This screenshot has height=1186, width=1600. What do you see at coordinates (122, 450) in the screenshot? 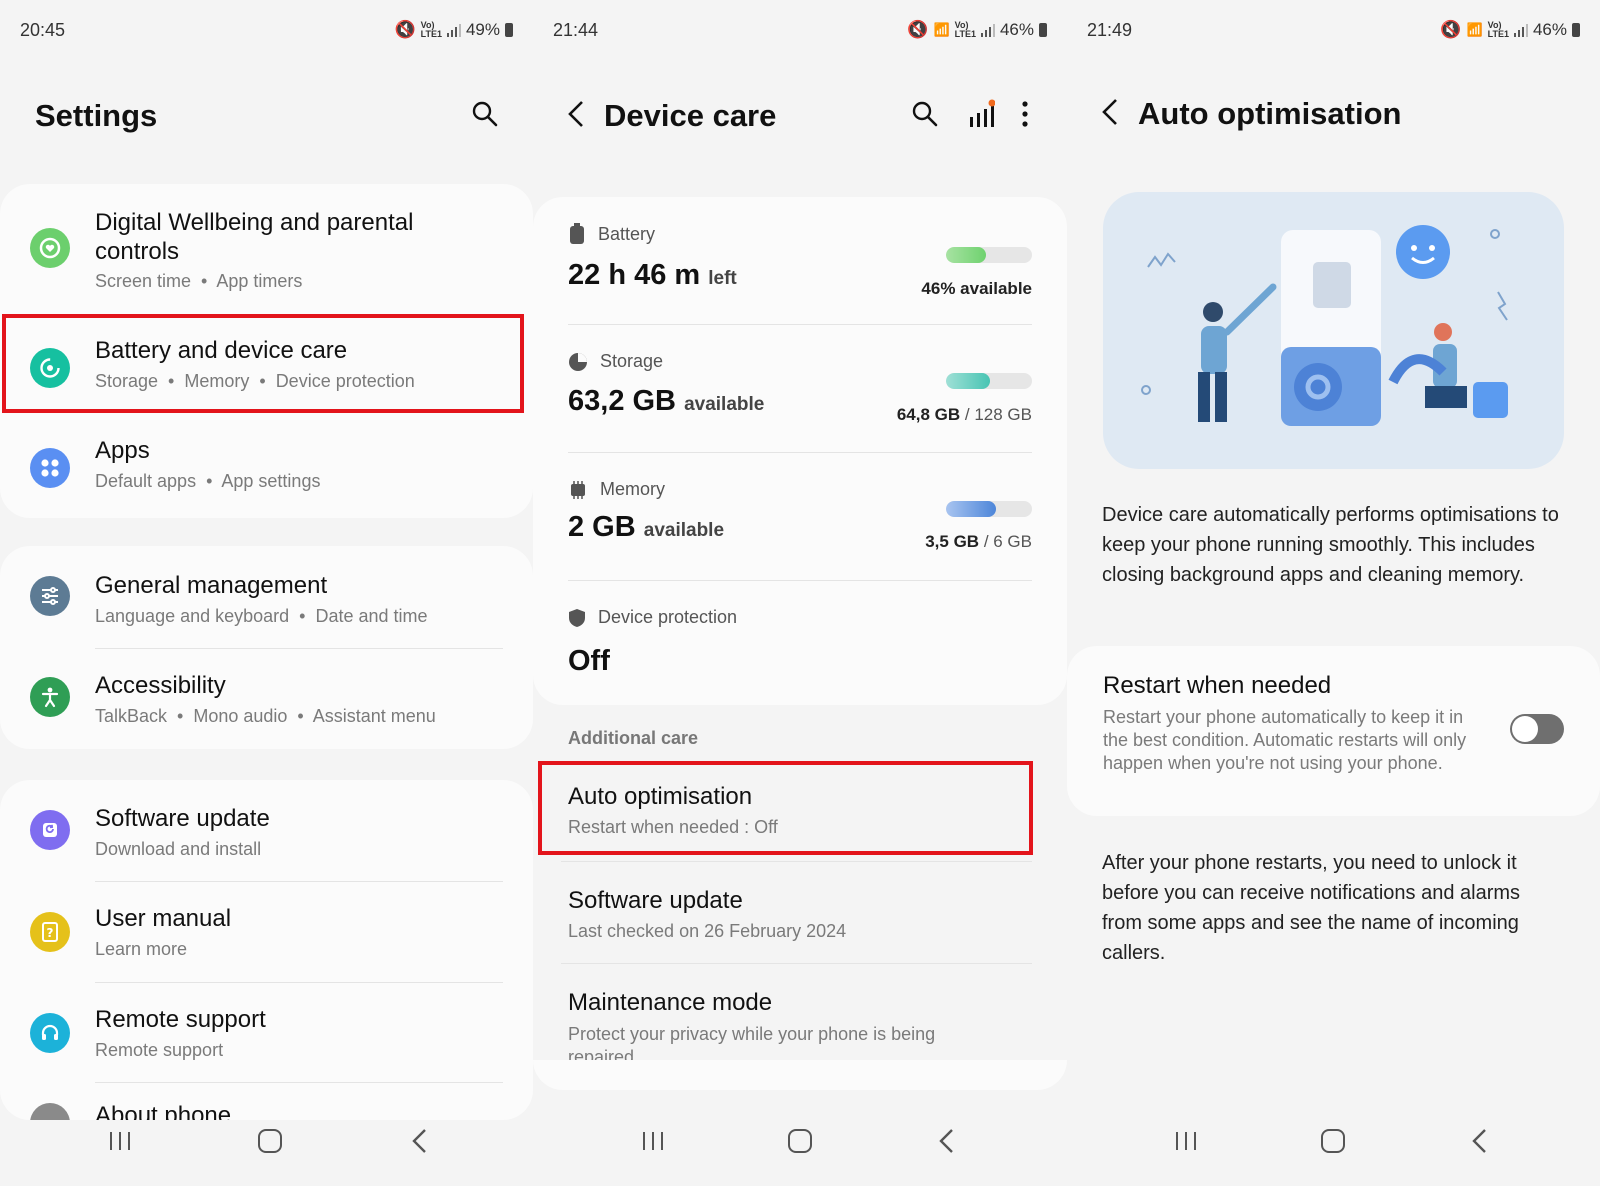
I see `item-title: Apps` at bounding box center [122, 450].